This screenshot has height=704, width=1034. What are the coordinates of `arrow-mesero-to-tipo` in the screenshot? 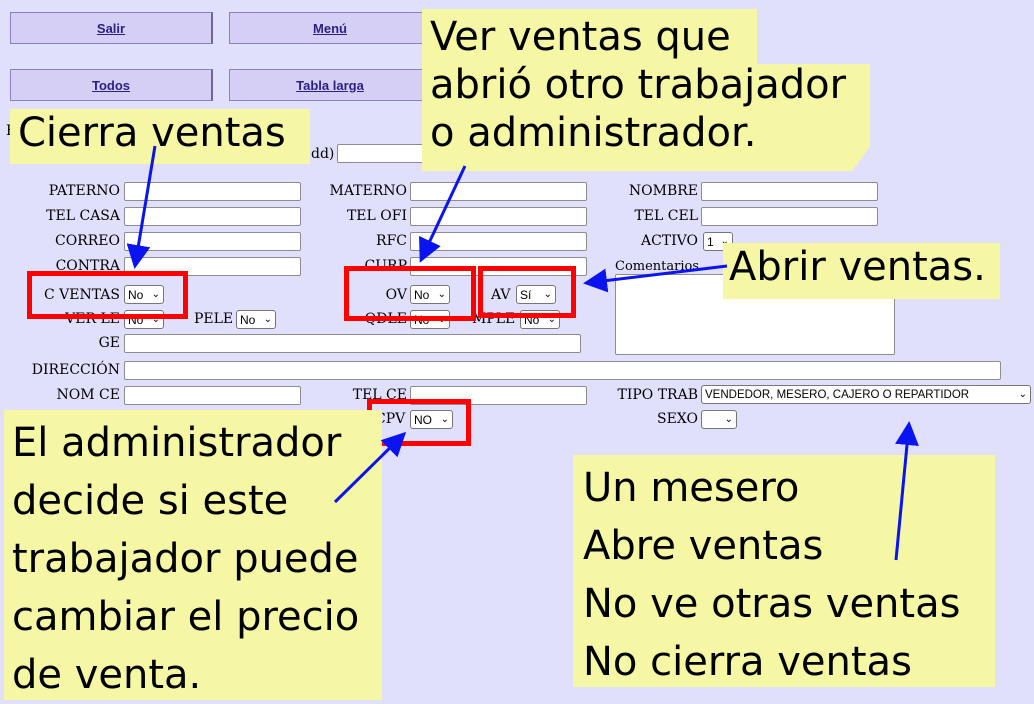 It's located at (906, 491).